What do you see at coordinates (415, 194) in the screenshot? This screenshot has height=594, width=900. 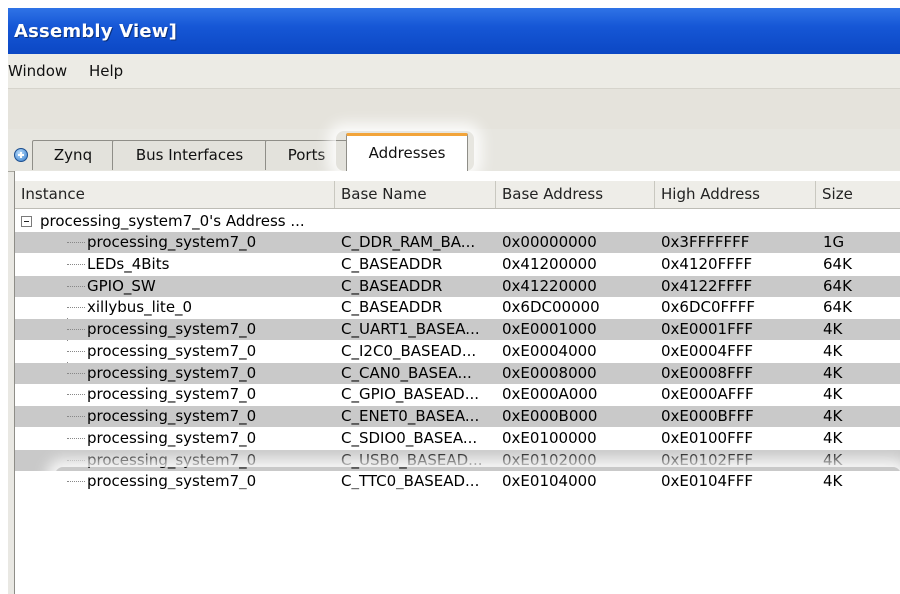 I see `column-header-base-name: Base Name` at bounding box center [415, 194].